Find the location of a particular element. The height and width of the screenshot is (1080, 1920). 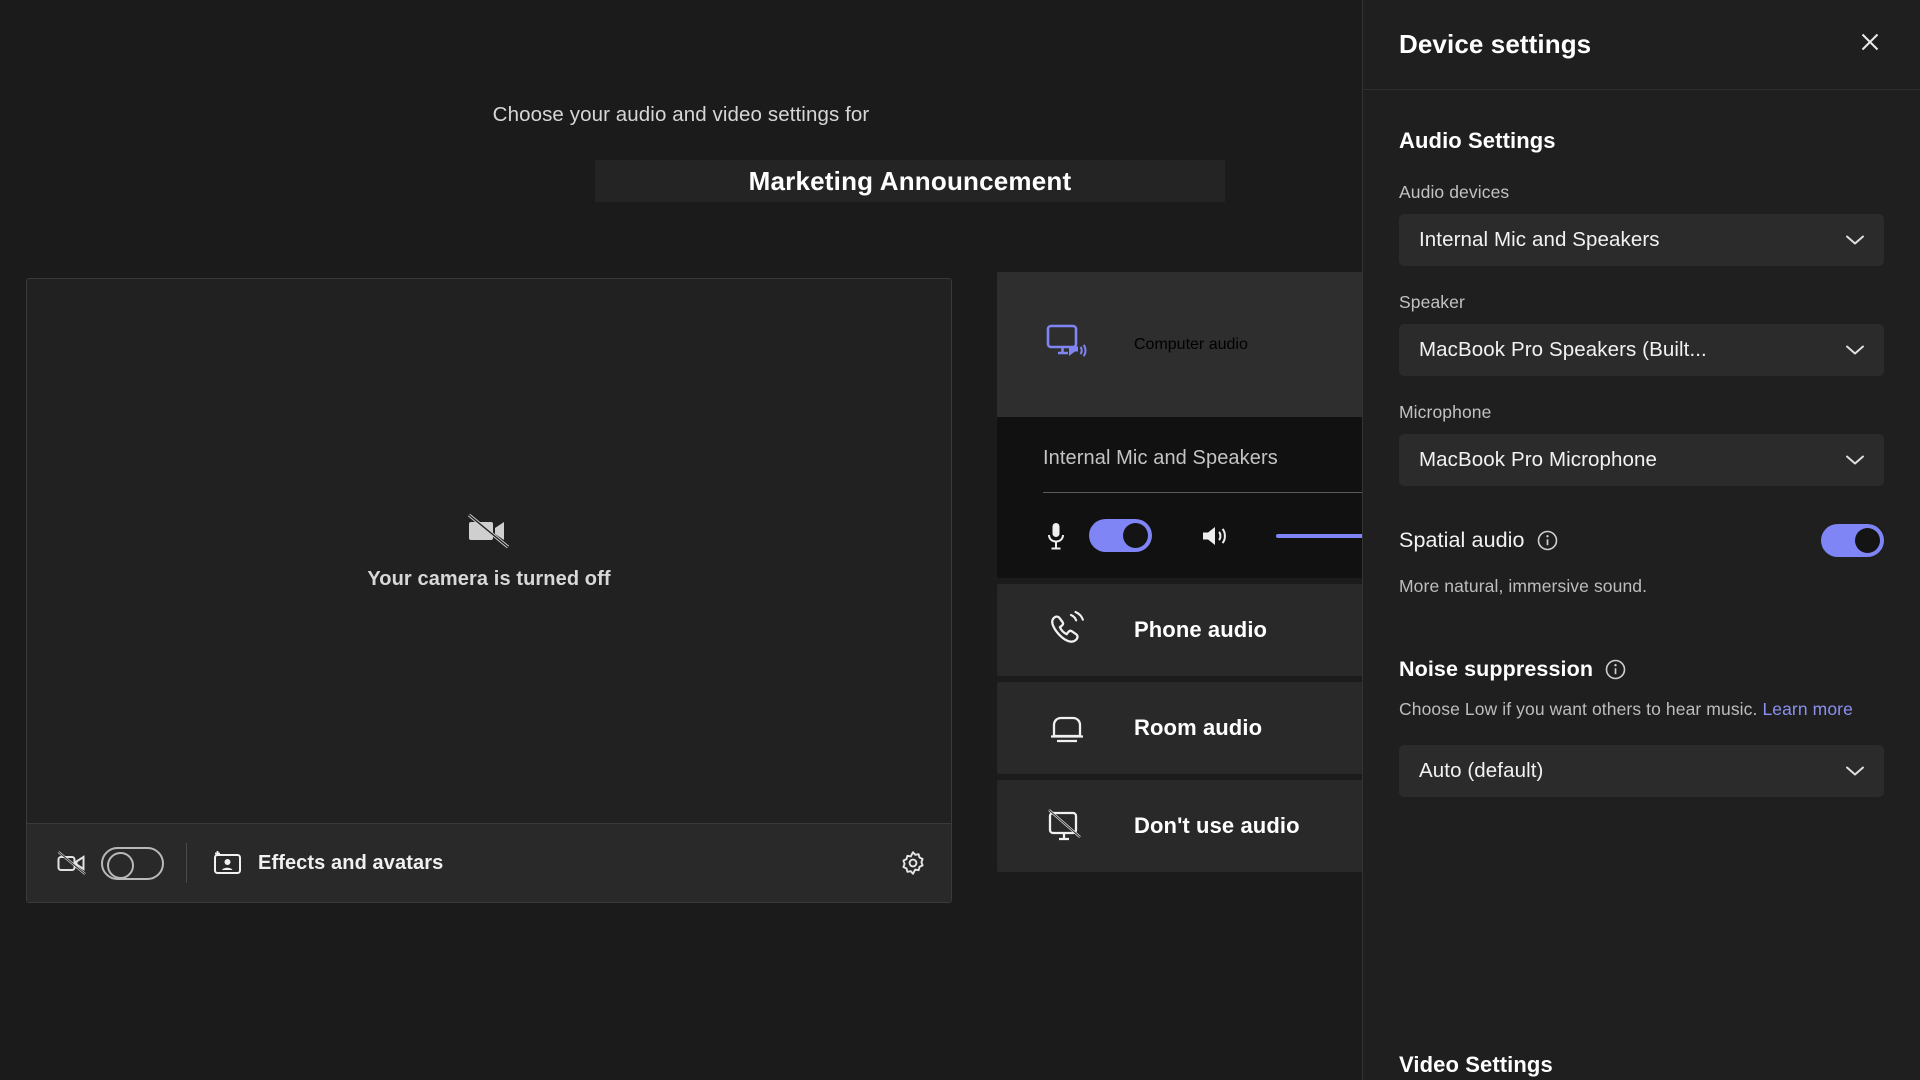

dont-use-audio-label: Don't use audio is located at coordinates (1217, 825).